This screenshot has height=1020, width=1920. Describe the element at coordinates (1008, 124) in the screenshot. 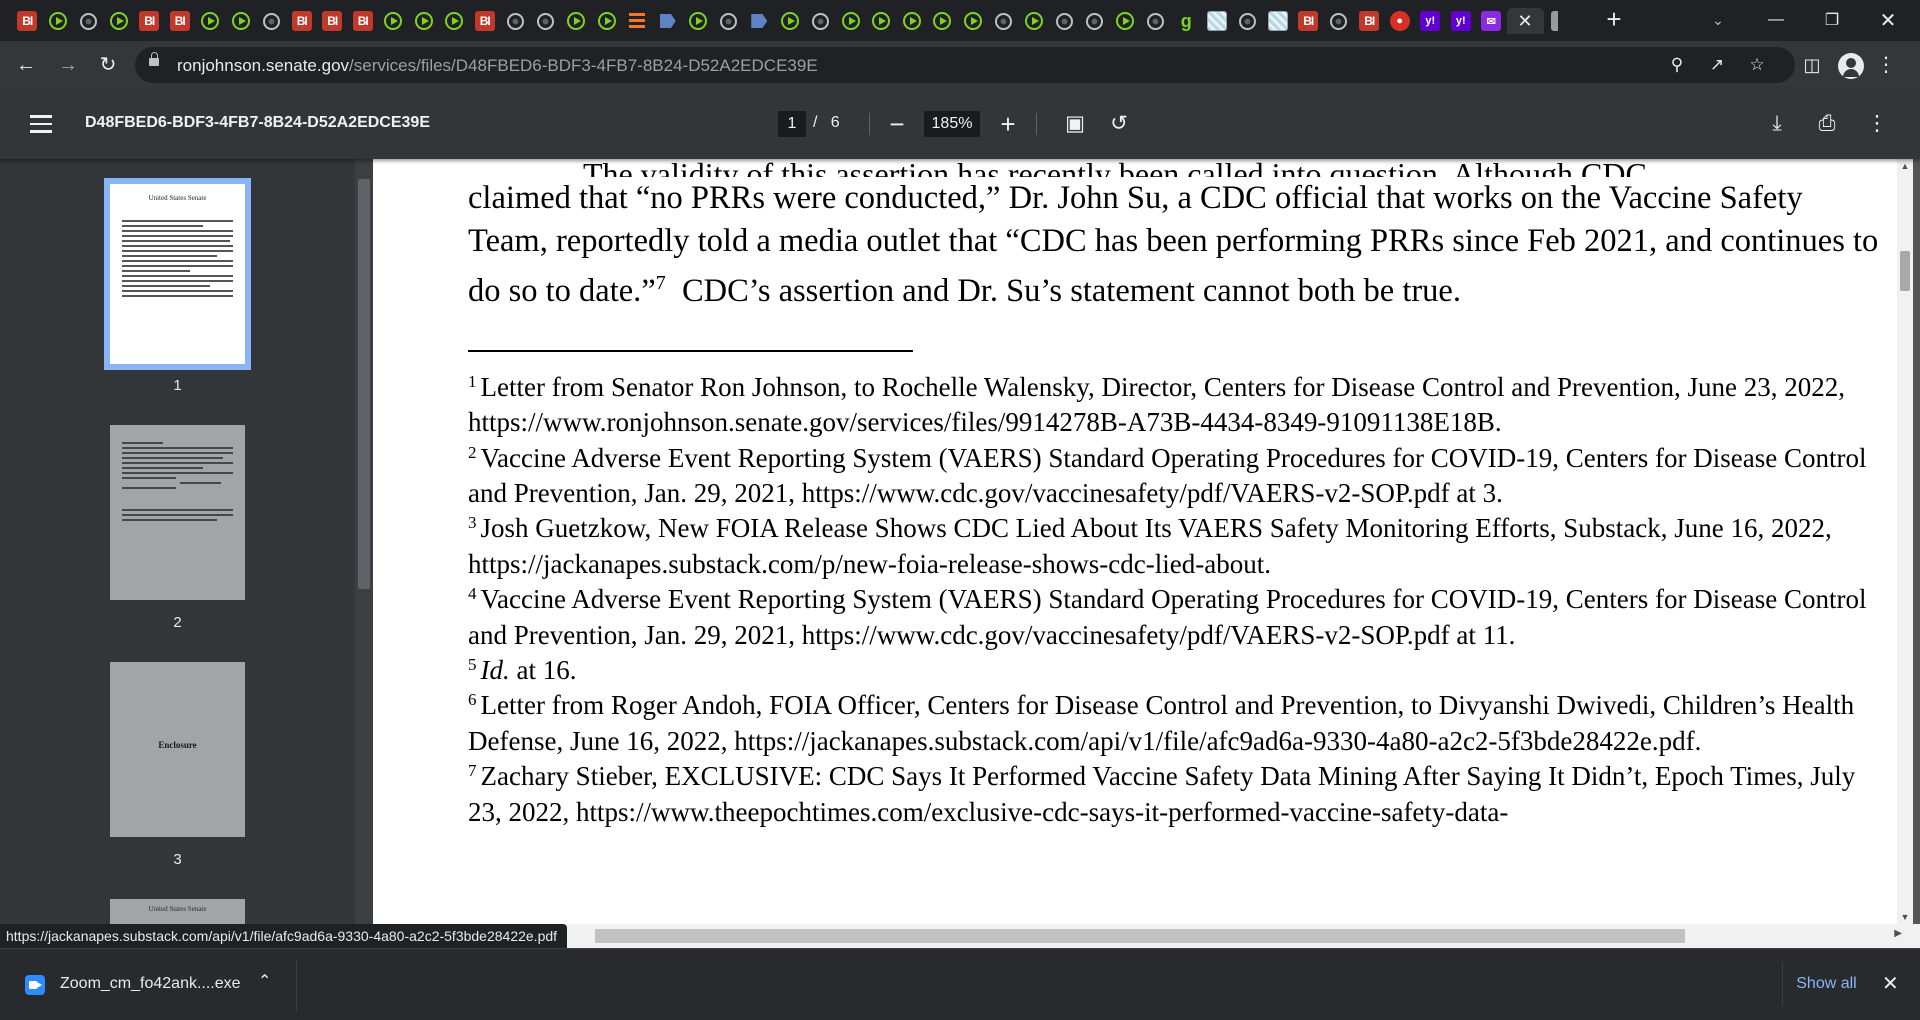

I see `zoom-in-button: +` at that location.